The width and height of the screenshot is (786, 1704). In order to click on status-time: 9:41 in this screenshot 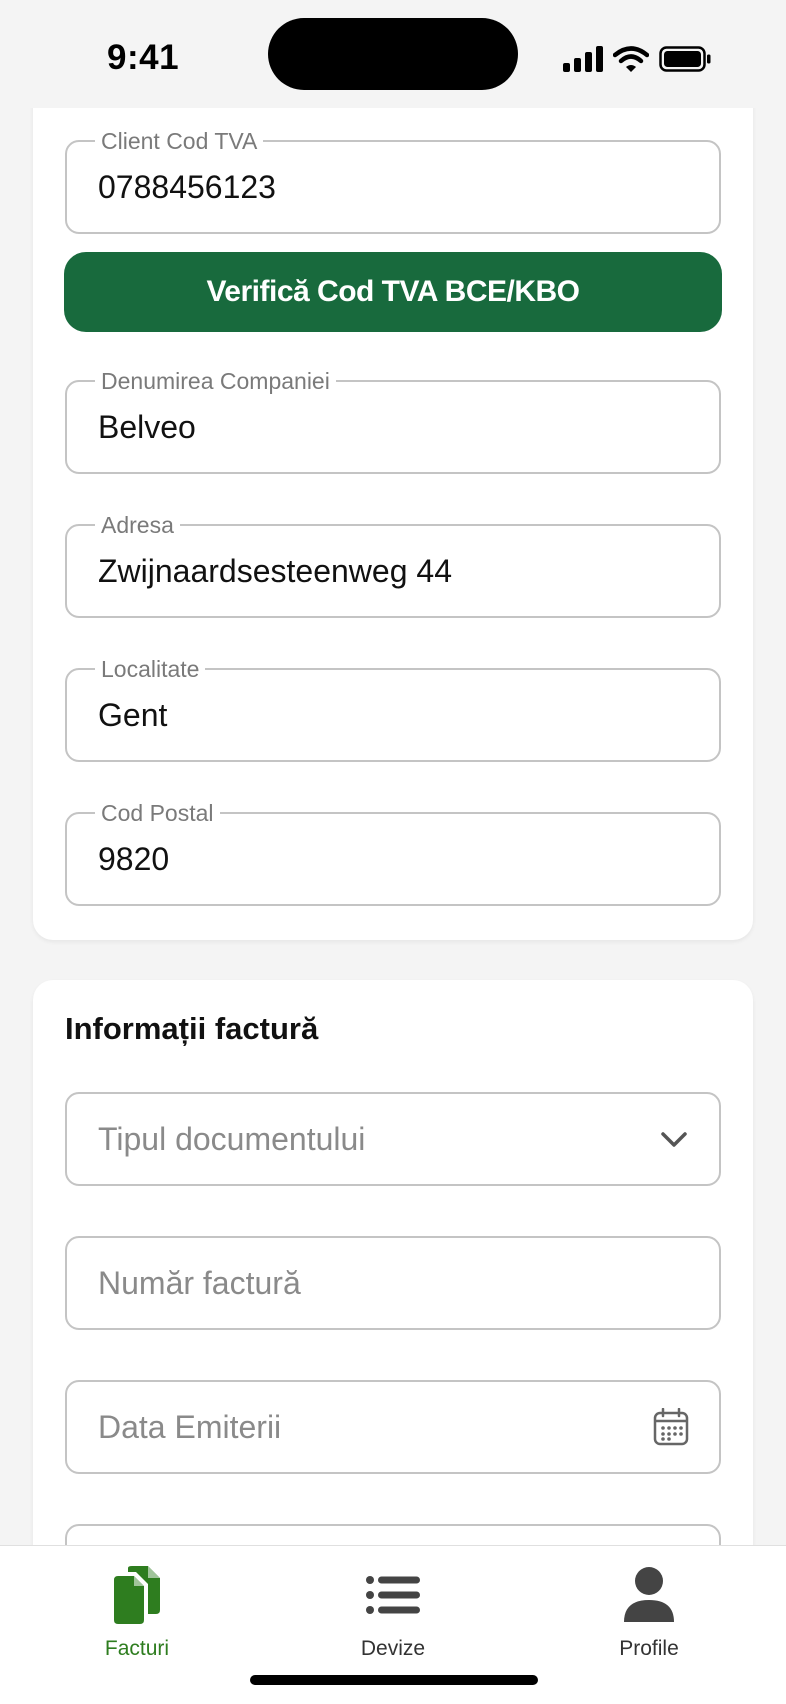, I will do `click(143, 57)`.